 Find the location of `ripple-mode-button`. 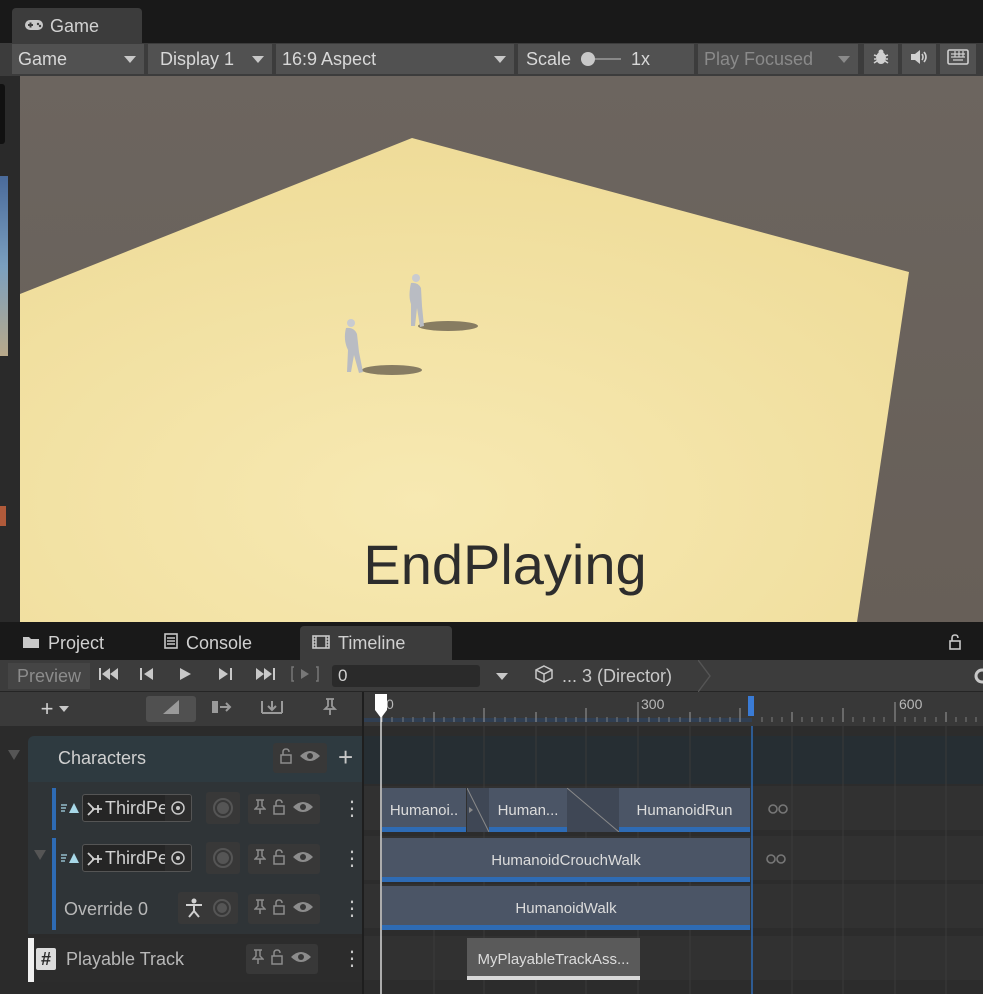

ripple-mode-button is located at coordinates (222, 709).